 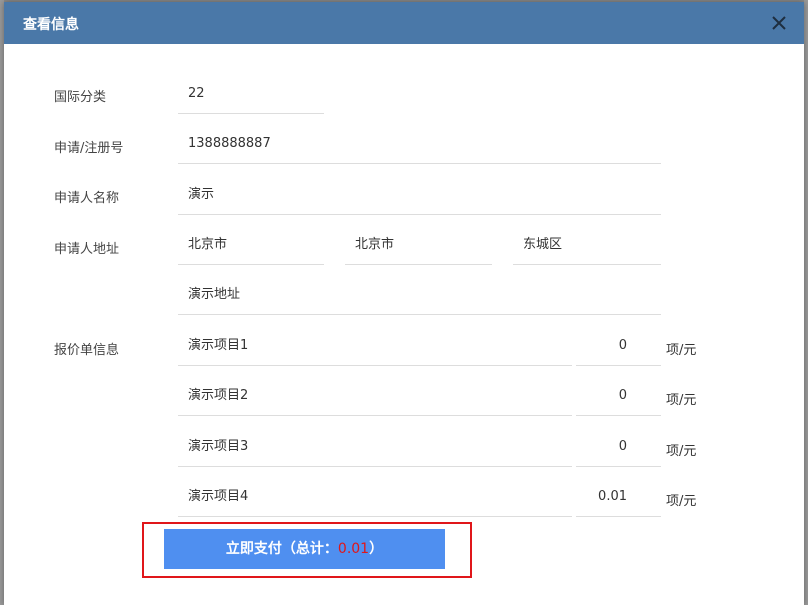 What do you see at coordinates (419, 195) in the screenshot?
I see `applicant-name-field: 演示` at bounding box center [419, 195].